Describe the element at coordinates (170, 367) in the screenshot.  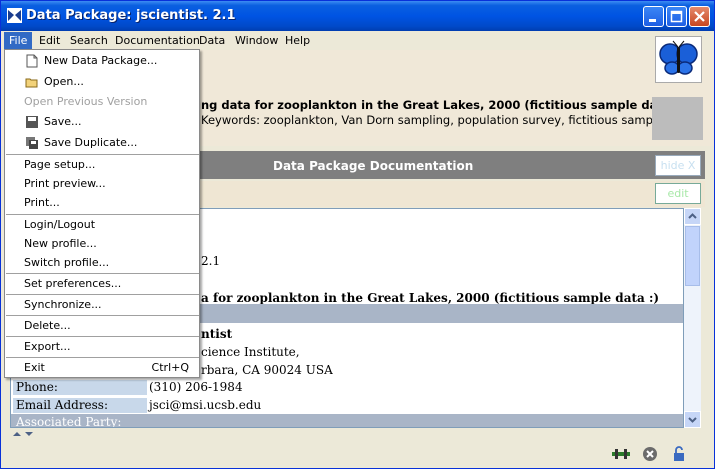
I see `menu-item-shortcut: Ctrl+Q` at that location.